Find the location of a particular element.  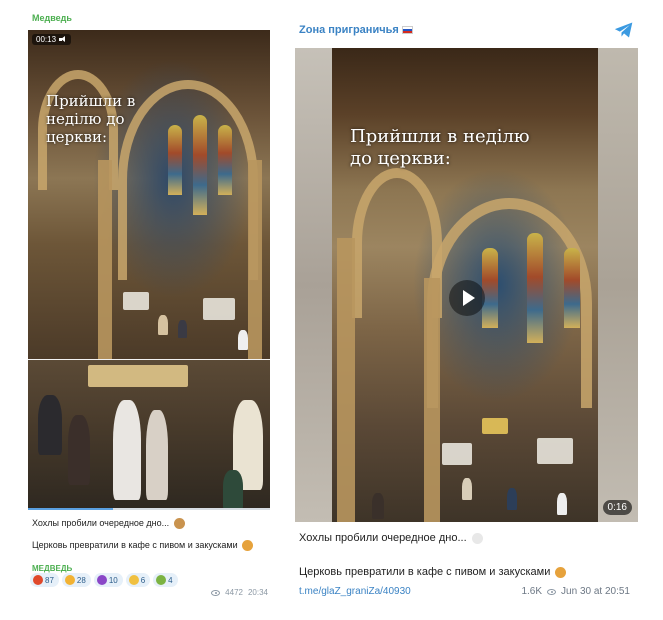

right-channel-title: Zона приграничья is located at coordinates (356, 30).